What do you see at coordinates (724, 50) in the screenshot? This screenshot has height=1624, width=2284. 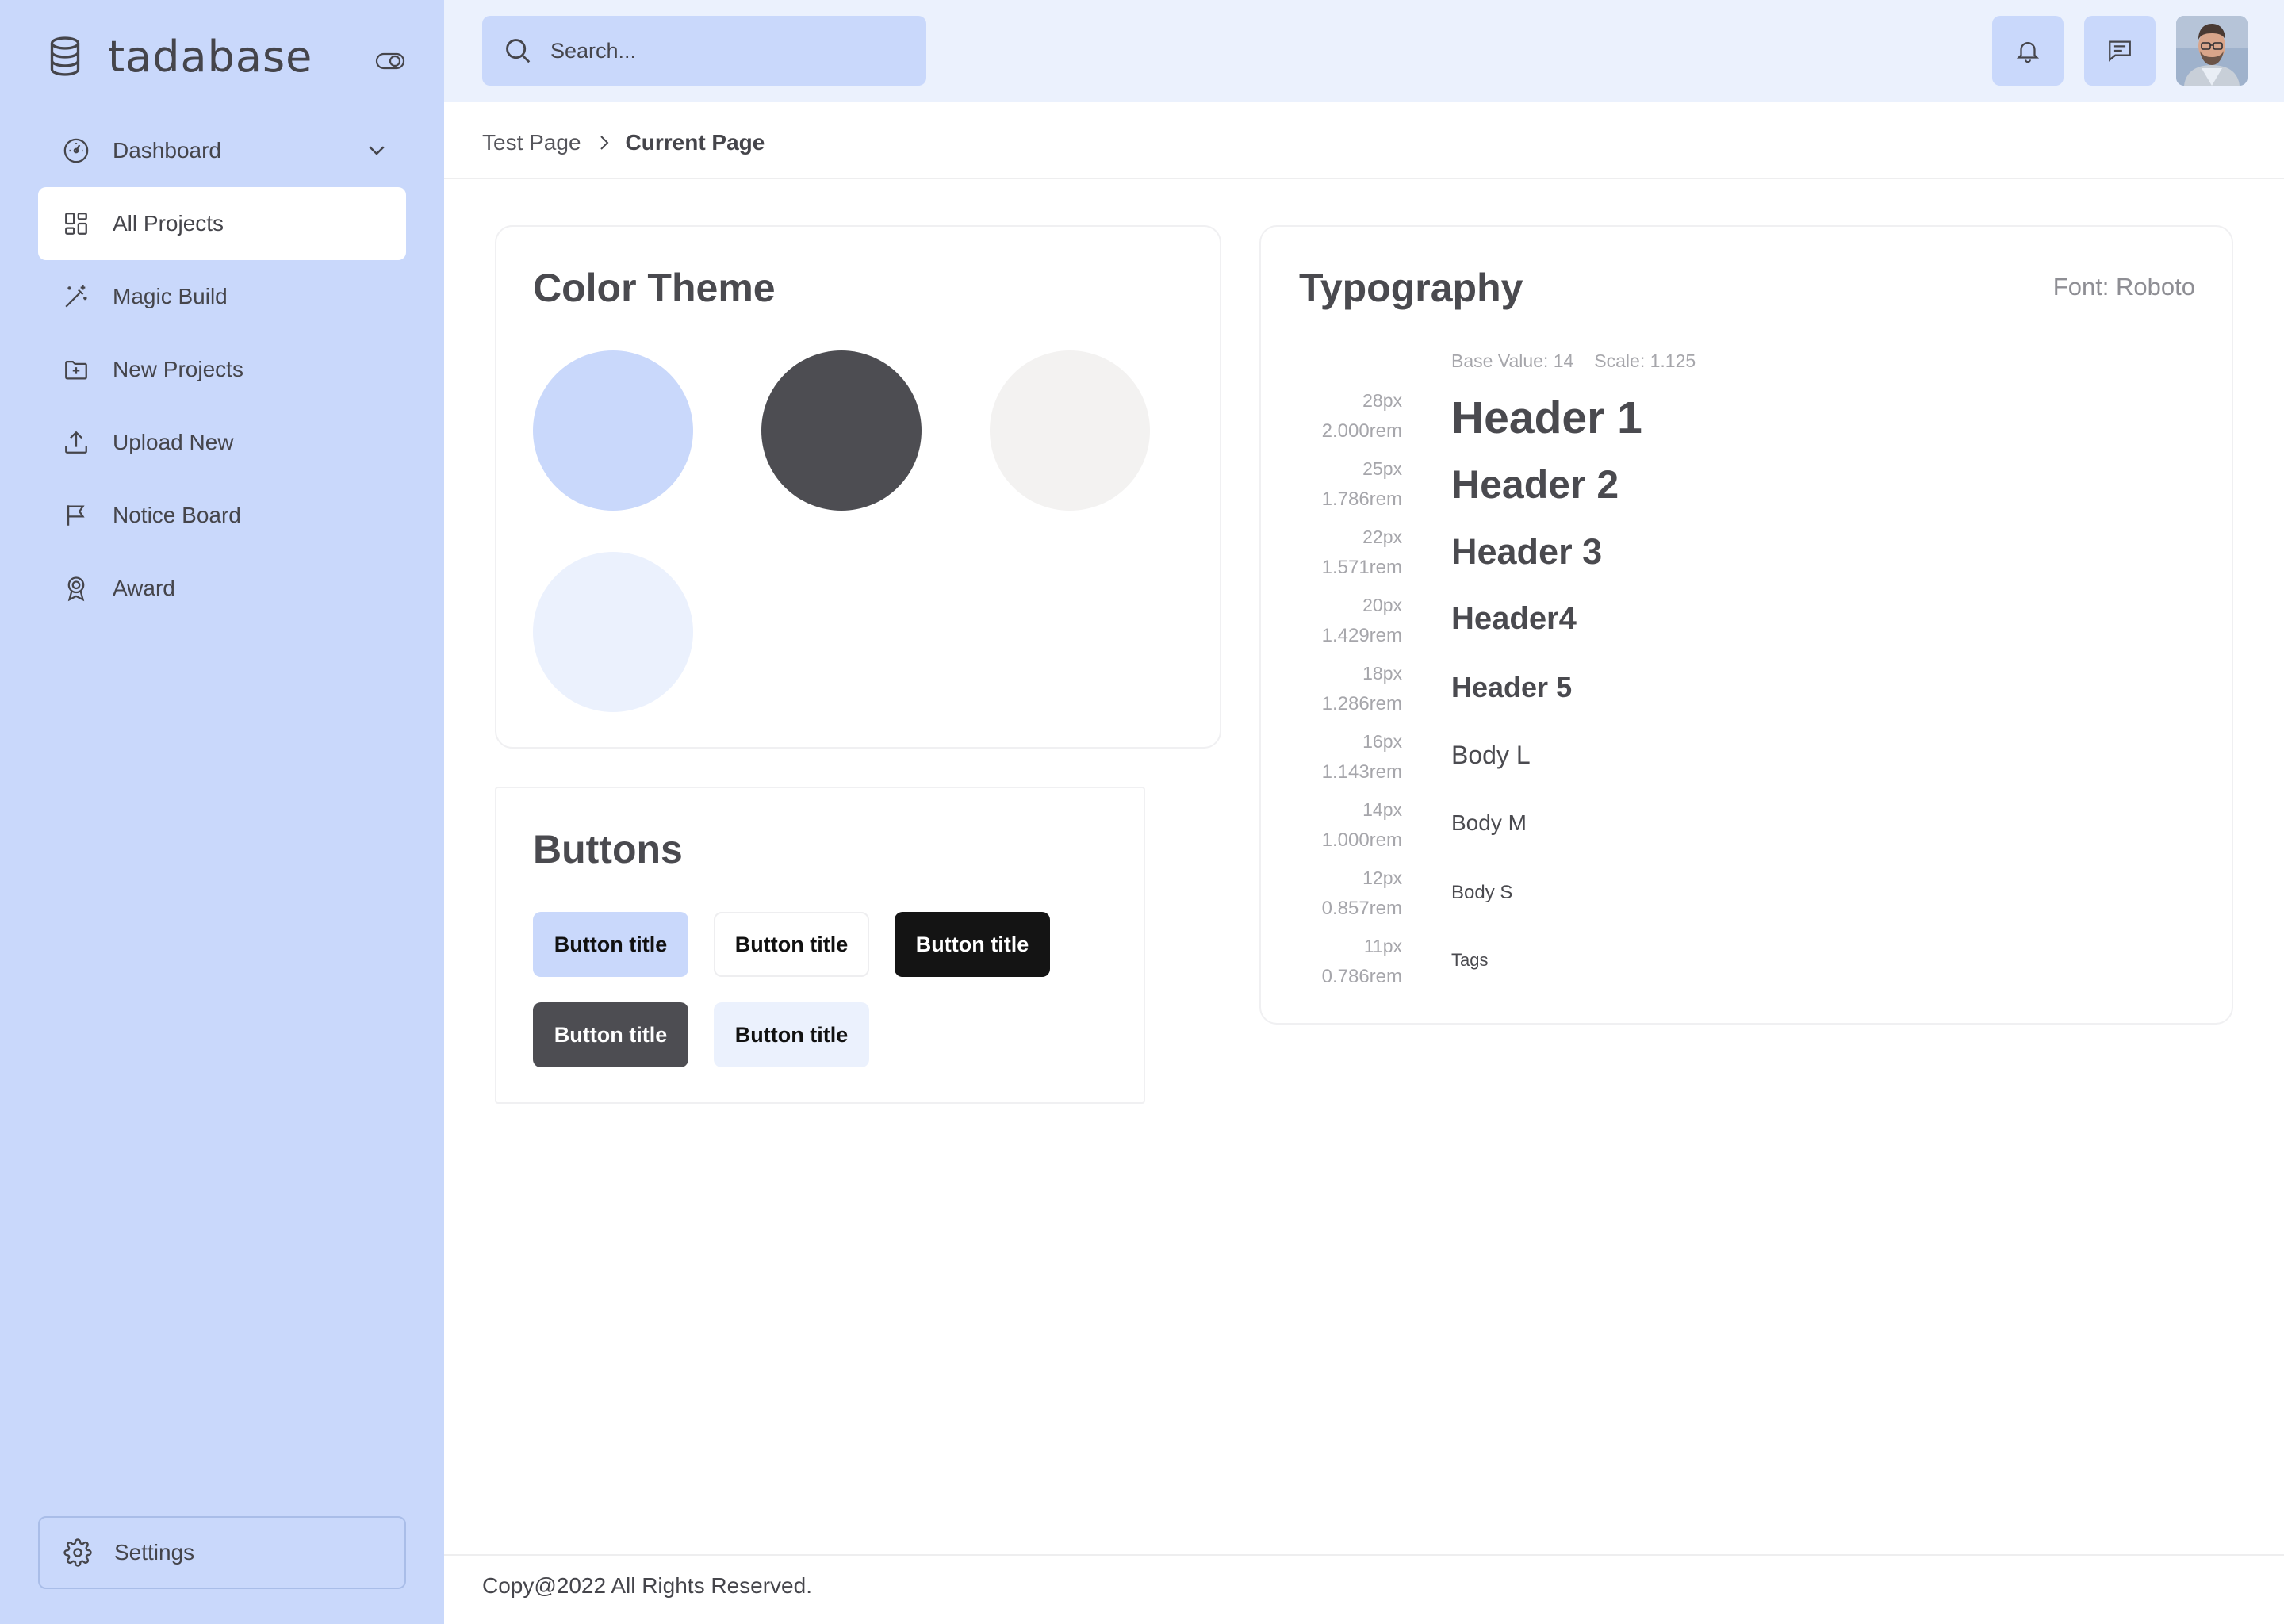 I see `search-input` at bounding box center [724, 50].